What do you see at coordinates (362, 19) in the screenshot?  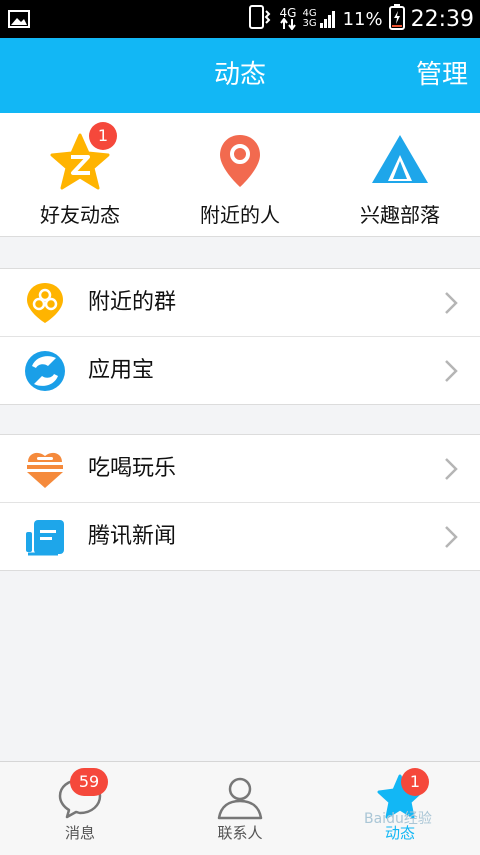 I see `battery-percent: 11%` at bounding box center [362, 19].